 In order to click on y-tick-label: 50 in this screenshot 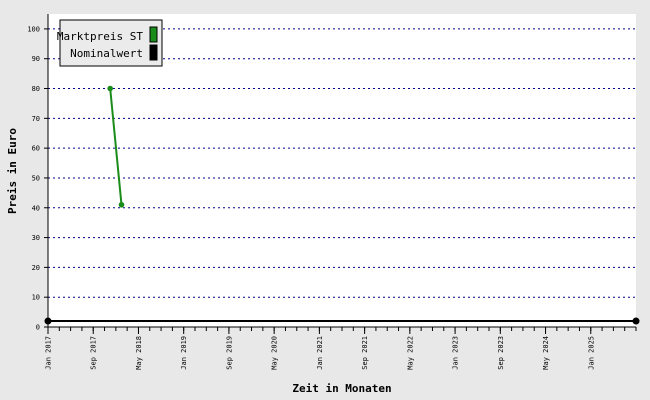, I will do `click(36, 178)`.